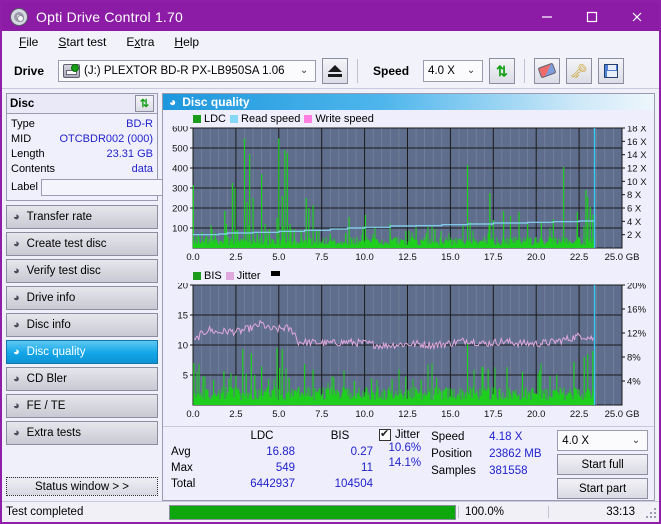 This screenshot has width=661, height=524. Describe the element at coordinates (408, 119) in the screenshot. I see `ldc-chart-legend: LDC Read speed Write speed` at that location.